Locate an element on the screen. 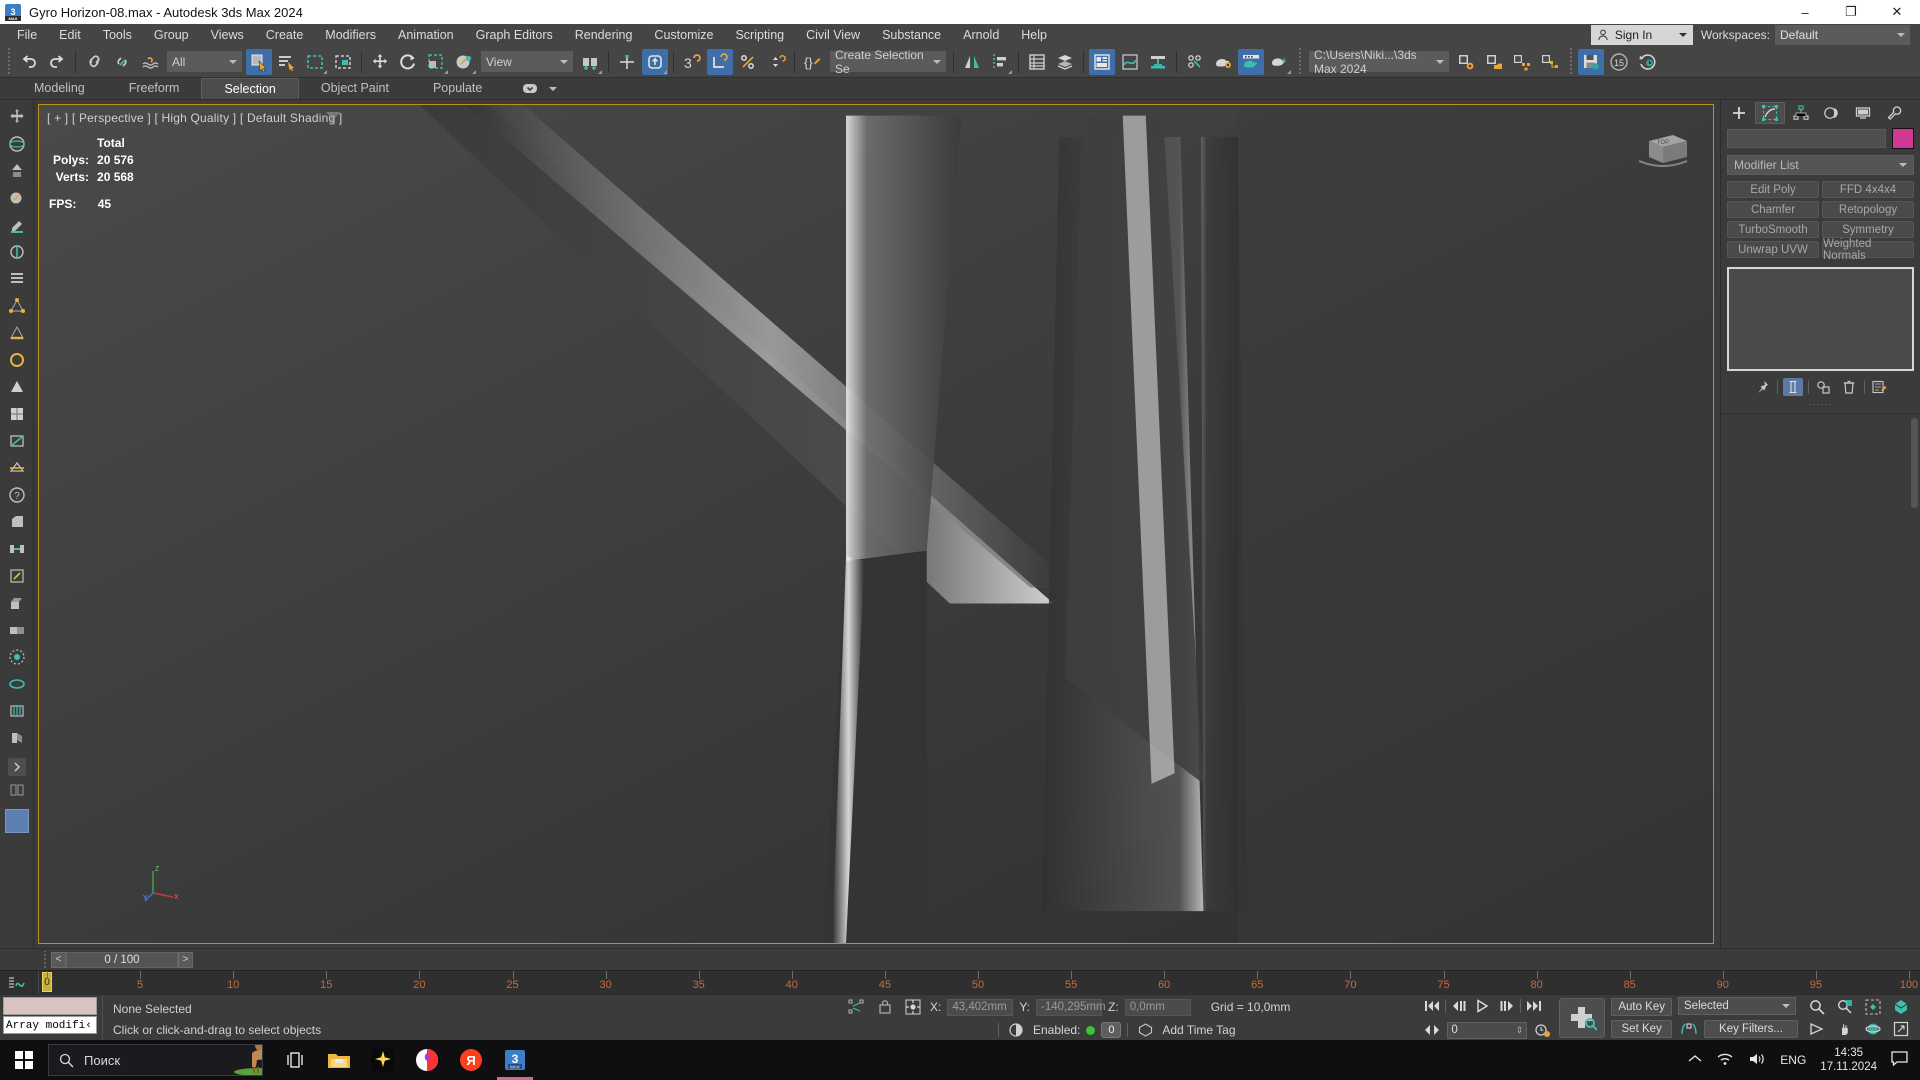 This screenshot has height=1080, width=1920. swift-loop-icon is located at coordinates (17, 252).